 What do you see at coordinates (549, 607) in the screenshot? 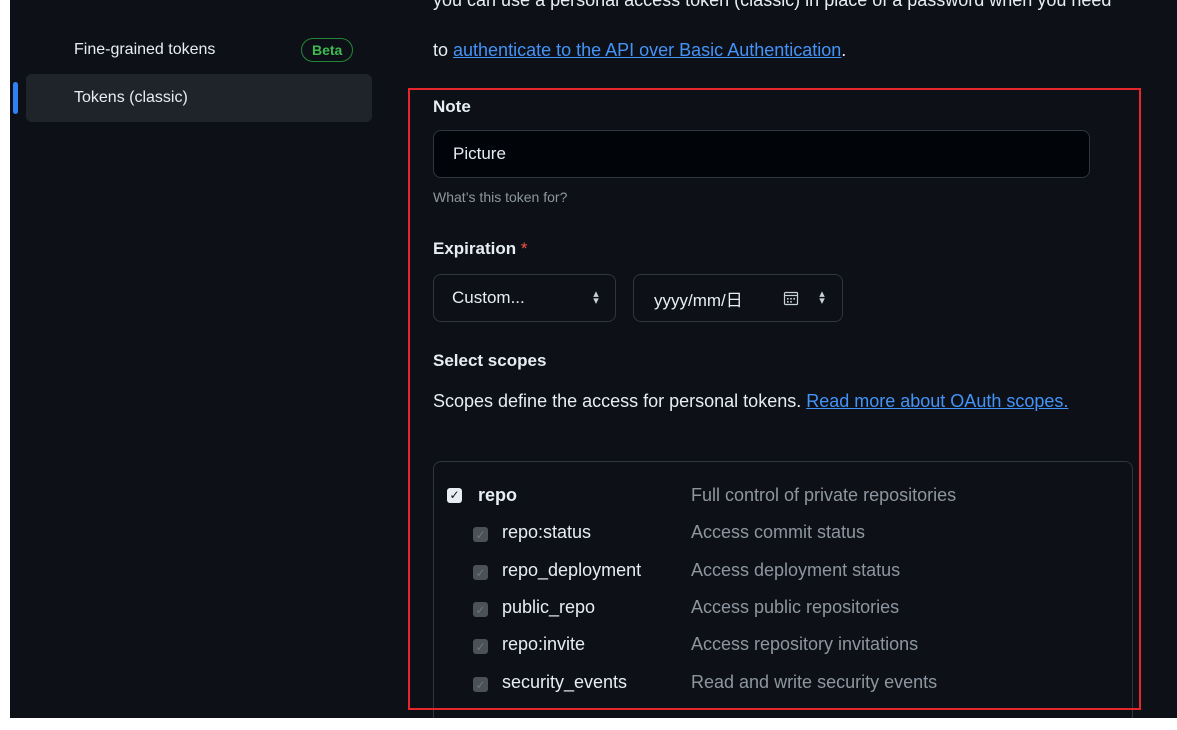
I see `scope-name: public_repo` at bounding box center [549, 607].